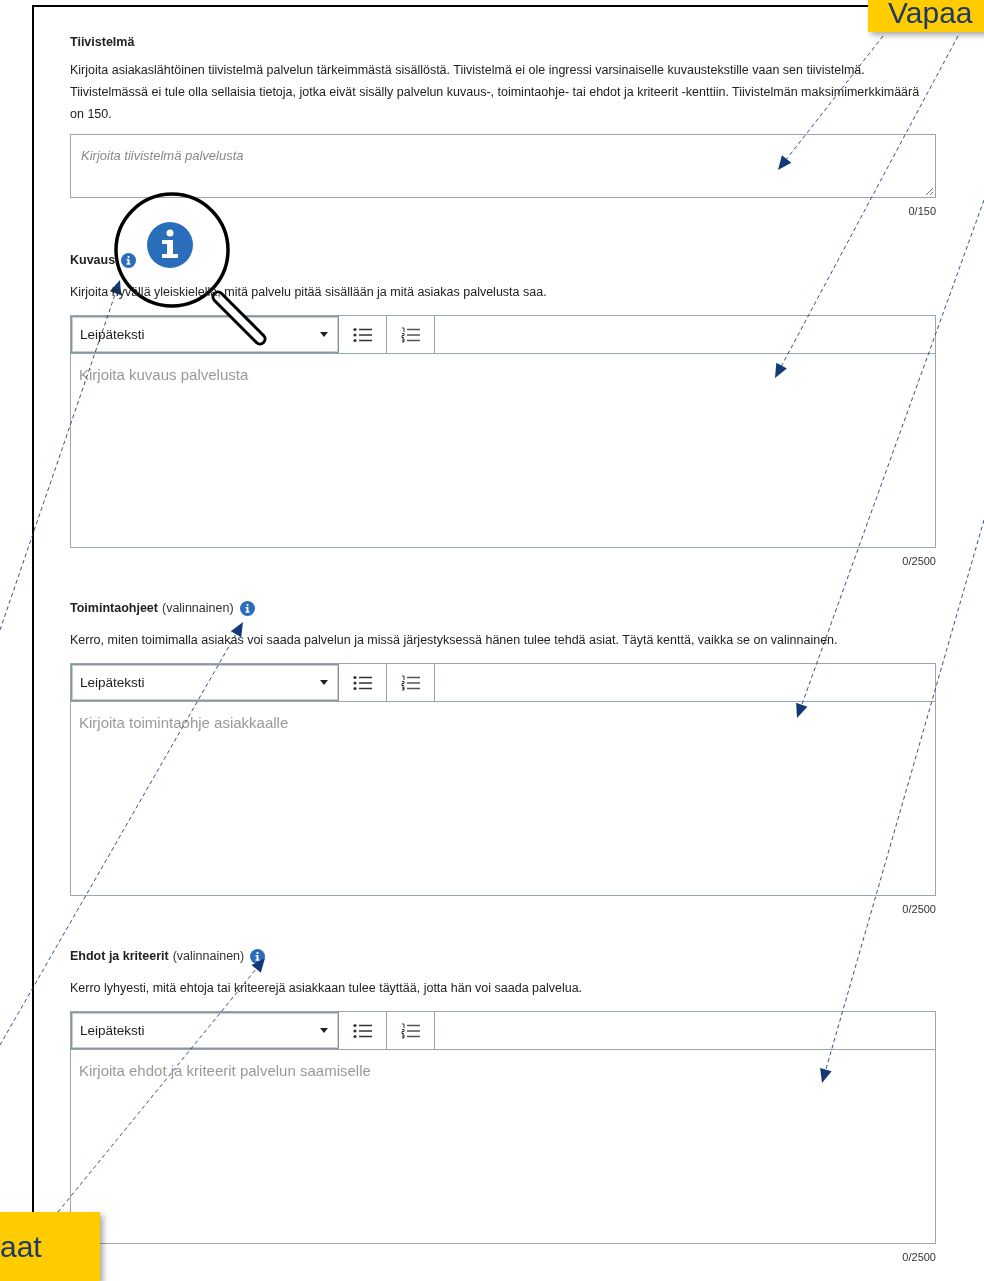 Image resolution: width=984 pixels, height=1281 pixels. Describe the element at coordinates (503, 798) in the screenshot. I see `text-editor-area: Kirjoita toimintaohje asiakkaalle` at that location.